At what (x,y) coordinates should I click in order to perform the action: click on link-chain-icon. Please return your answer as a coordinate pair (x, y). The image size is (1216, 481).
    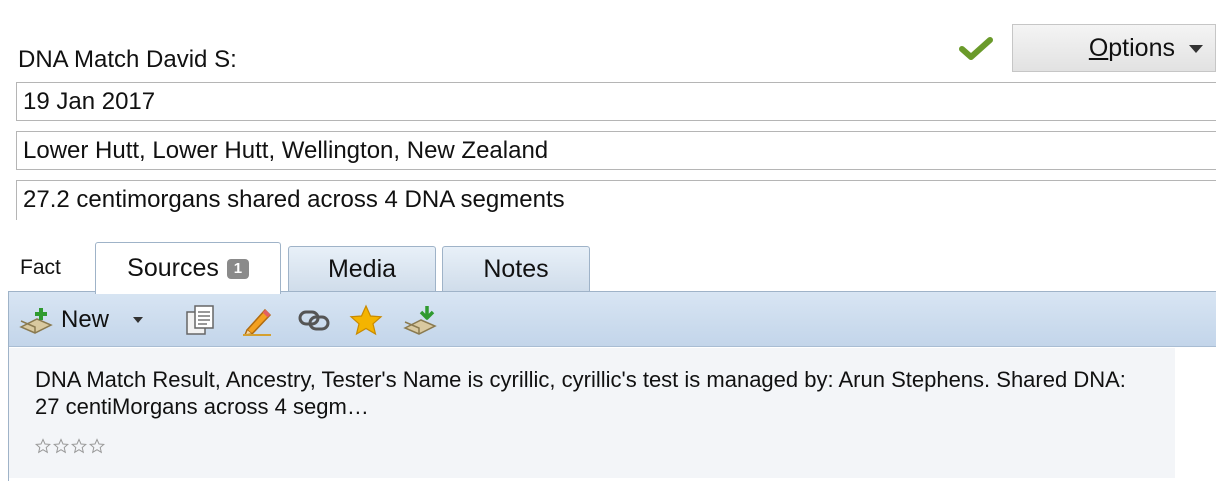
    Looking at the image, I should click on (314, 320).